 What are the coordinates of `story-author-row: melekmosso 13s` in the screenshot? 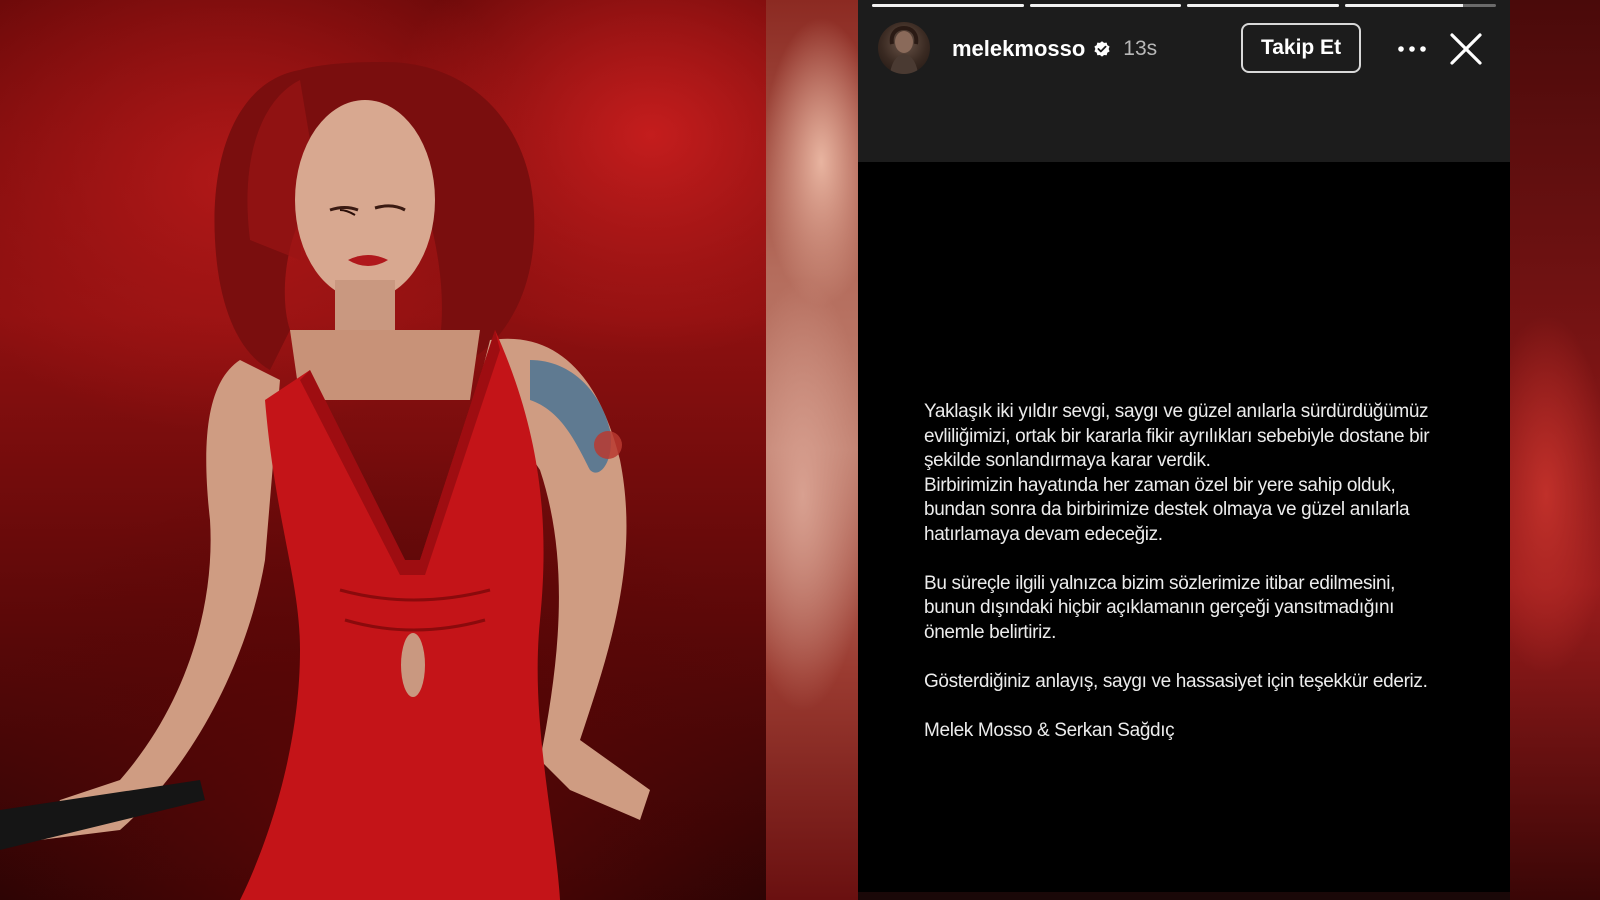 It's located at (1054, 49).